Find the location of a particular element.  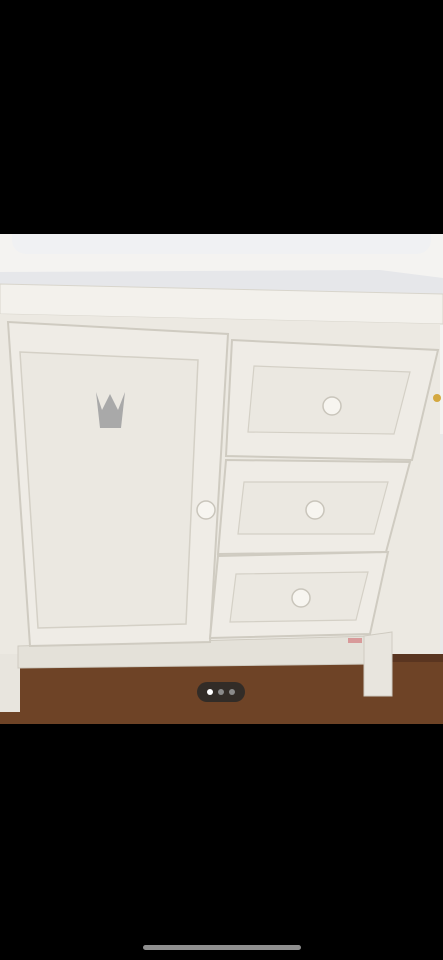

door-knob is located at coordinates (206, 510).